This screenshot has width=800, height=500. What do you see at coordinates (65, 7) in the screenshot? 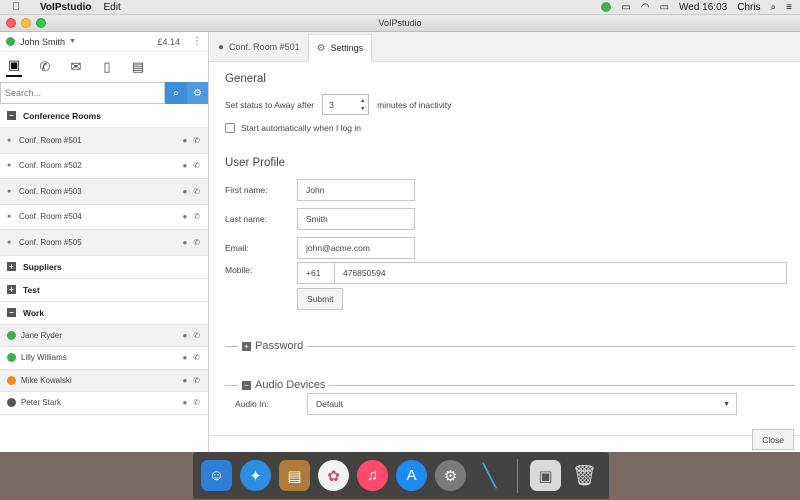
I see `app-menu: VoIPstudio` at bounding box center [65, 7].